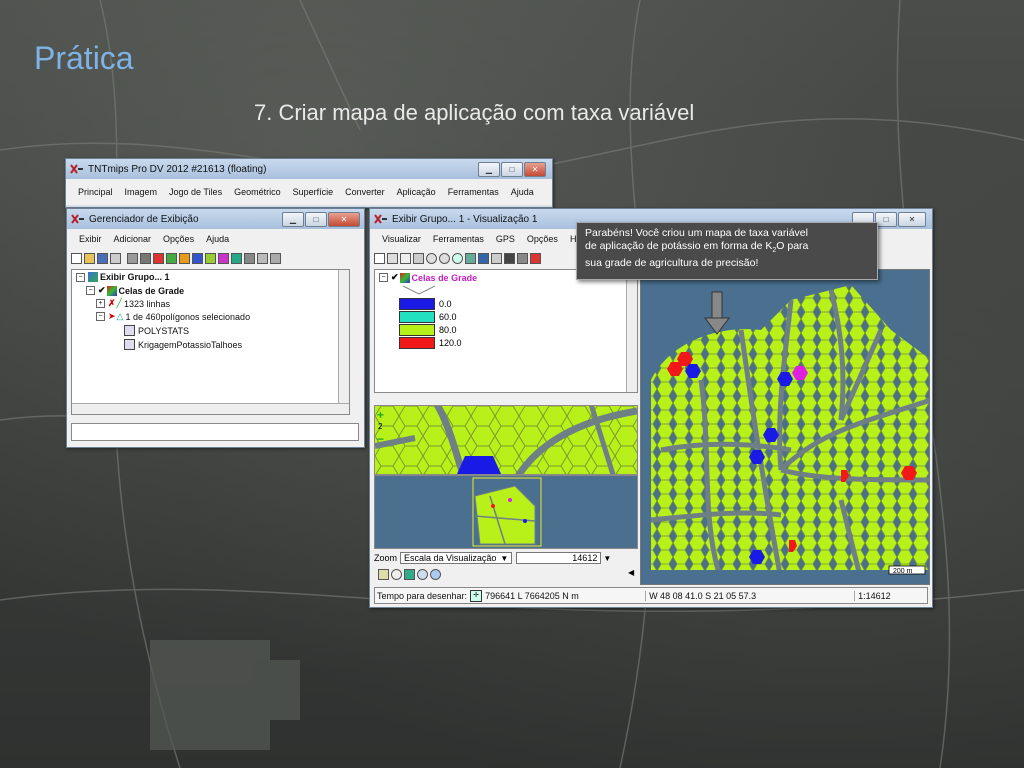  Describe the element at coordinates (380, 415) in the screenshot. I see `zoom-in-side-icon: +` at that location.